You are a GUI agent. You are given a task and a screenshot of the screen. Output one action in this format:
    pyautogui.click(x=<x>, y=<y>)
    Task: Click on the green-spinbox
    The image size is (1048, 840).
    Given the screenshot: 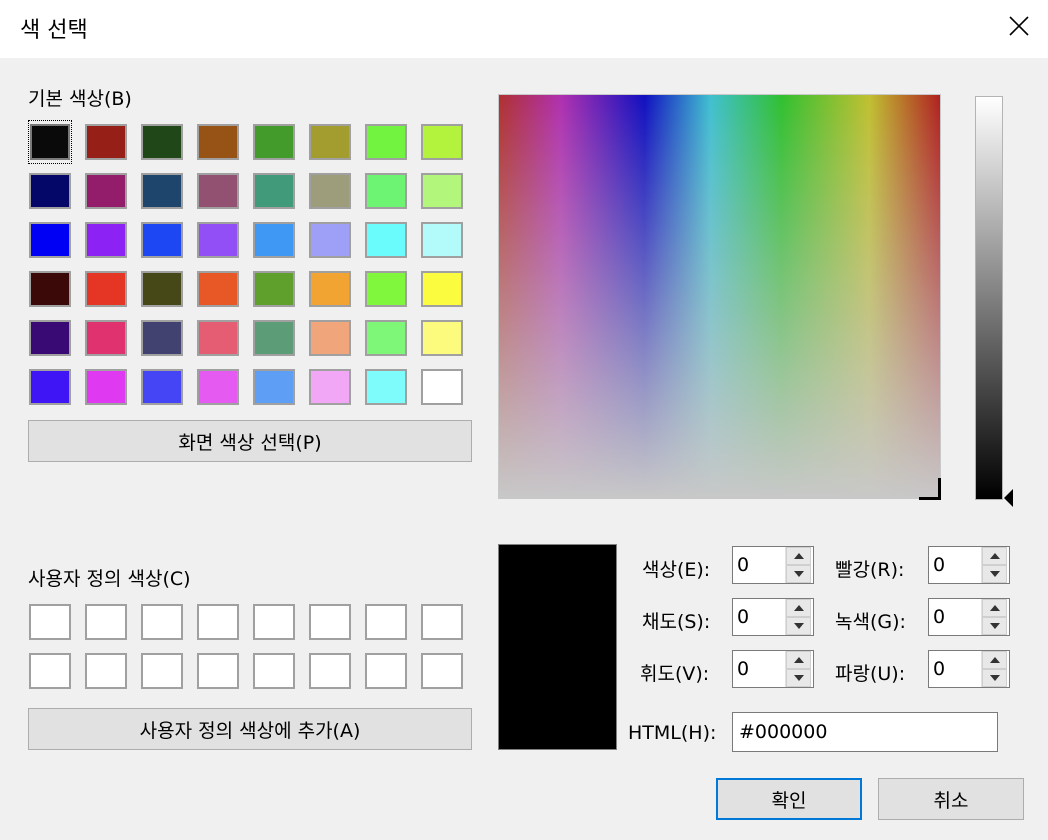 What is the action you would take?
    pyautogui.click(x=969, y=617)
    